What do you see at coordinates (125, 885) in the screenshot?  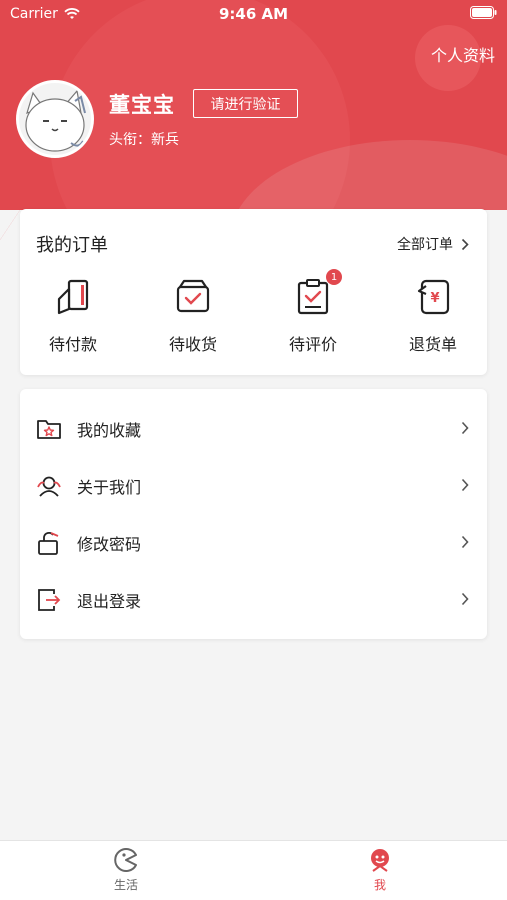 I see `tab-label: 生活` at bounding box center [125, 885].